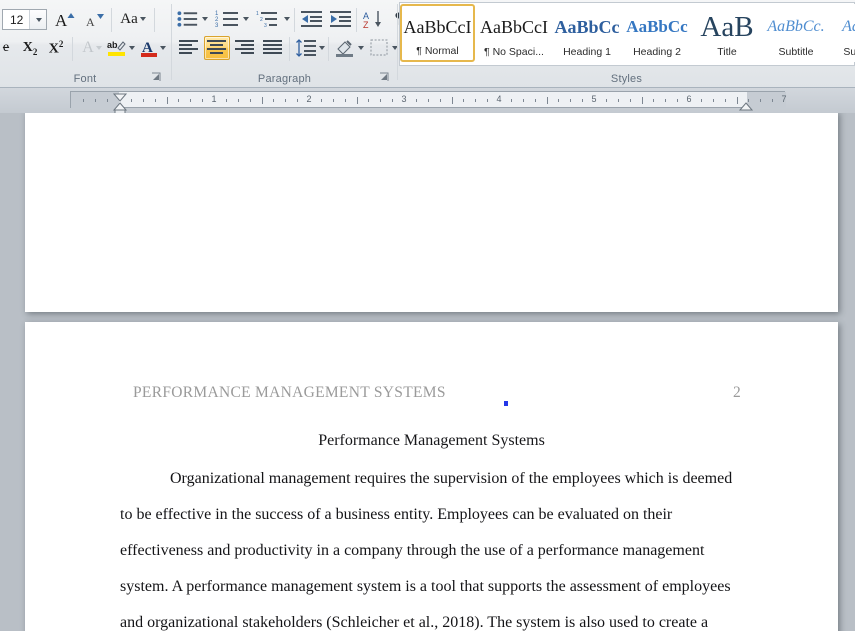 This screenshot has width=855, height=631. I want to click on text-highlight-color-button: ab, so click(121, 48).